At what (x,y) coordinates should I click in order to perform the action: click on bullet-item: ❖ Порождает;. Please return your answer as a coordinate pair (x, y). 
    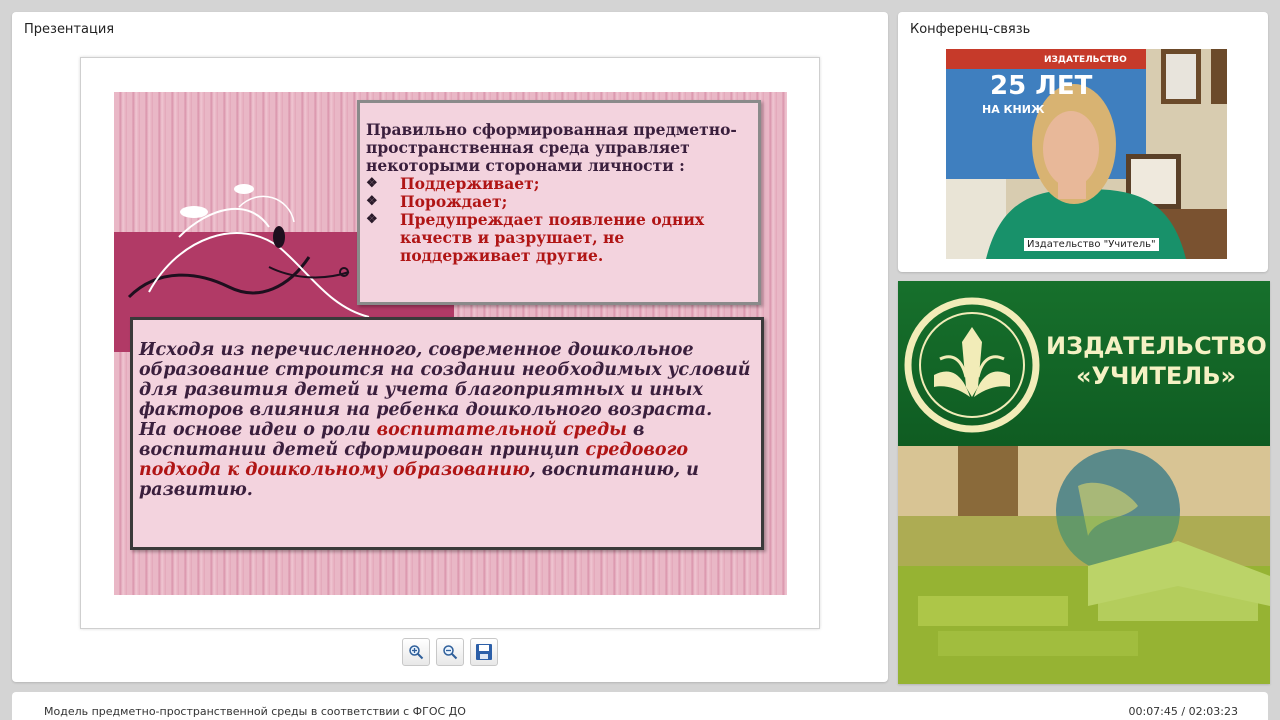
    Looking at the image, I should click on (558, 202).